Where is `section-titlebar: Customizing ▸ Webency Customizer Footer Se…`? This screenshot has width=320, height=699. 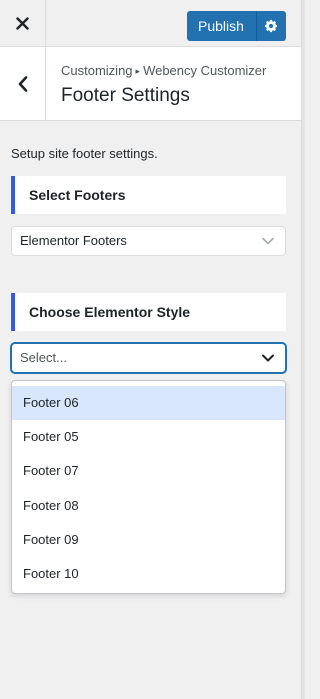 section-titlebar: Customizing ▸ Webency Customizer Footer Se… is located at coordinates (150, 84).